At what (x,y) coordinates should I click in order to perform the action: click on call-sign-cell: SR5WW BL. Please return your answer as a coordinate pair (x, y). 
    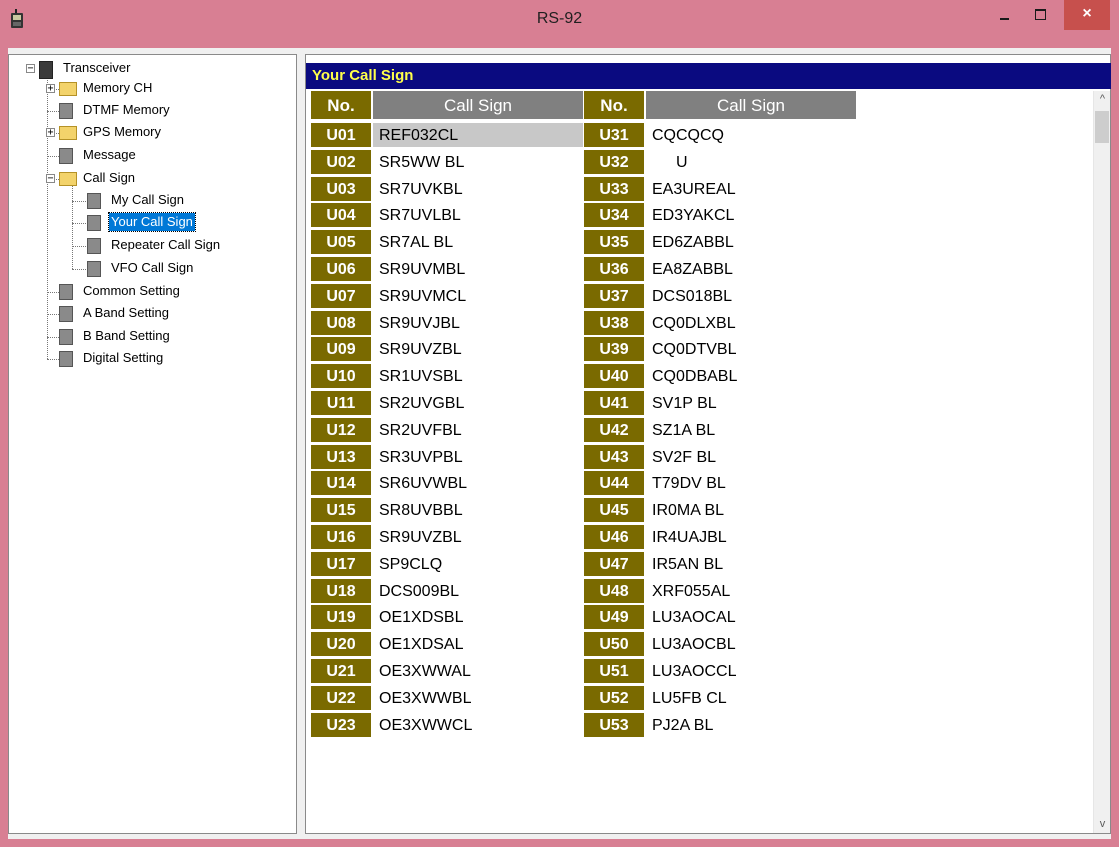
    Looking at the image, I should click on (478, 163).